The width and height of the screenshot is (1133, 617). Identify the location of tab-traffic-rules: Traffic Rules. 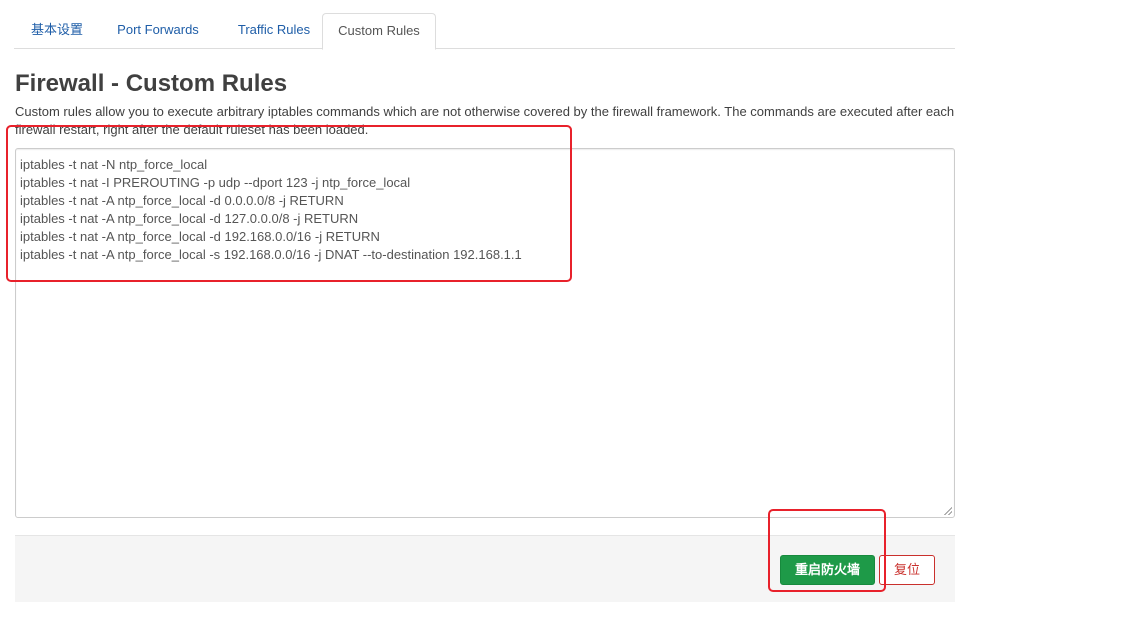
(274, 31).